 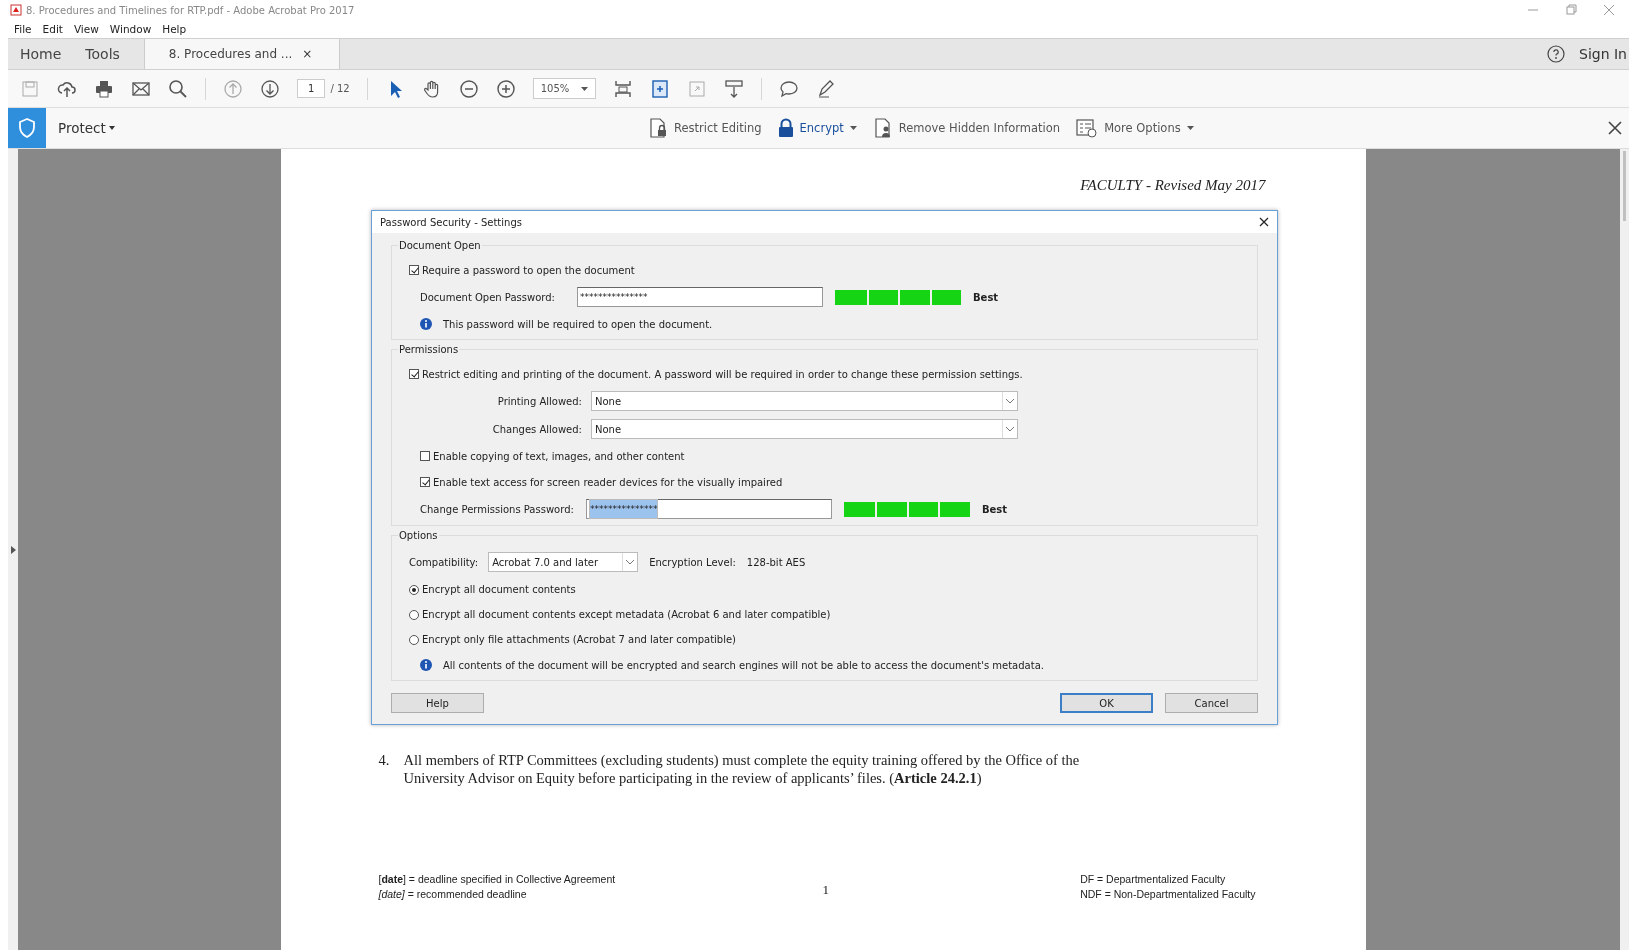 What do you see at coordinates (191, 10) in the screenshot?
I see `window-title: 8. Procedures and Timelines for RTP.pdf - Adobe Acrobat Pro 2017` at bounding box center [191, 10].